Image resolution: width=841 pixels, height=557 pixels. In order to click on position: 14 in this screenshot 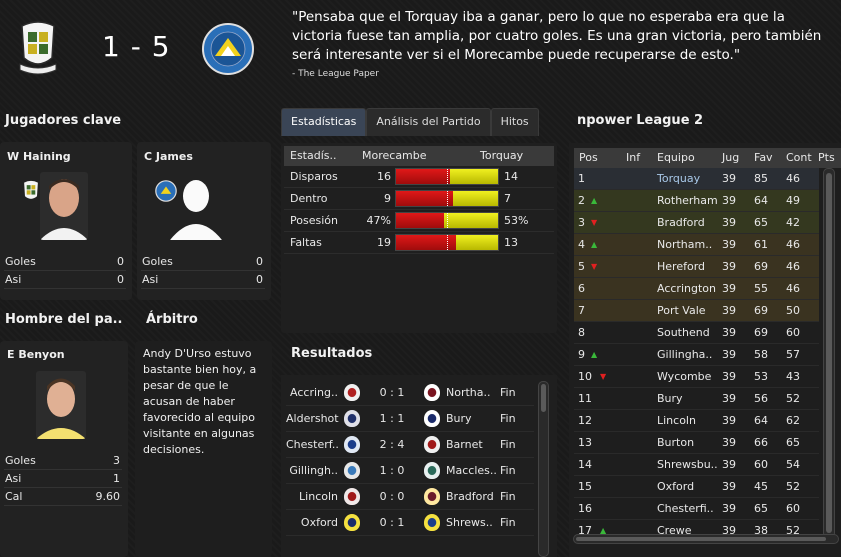, I will do `click(585, 464)`.